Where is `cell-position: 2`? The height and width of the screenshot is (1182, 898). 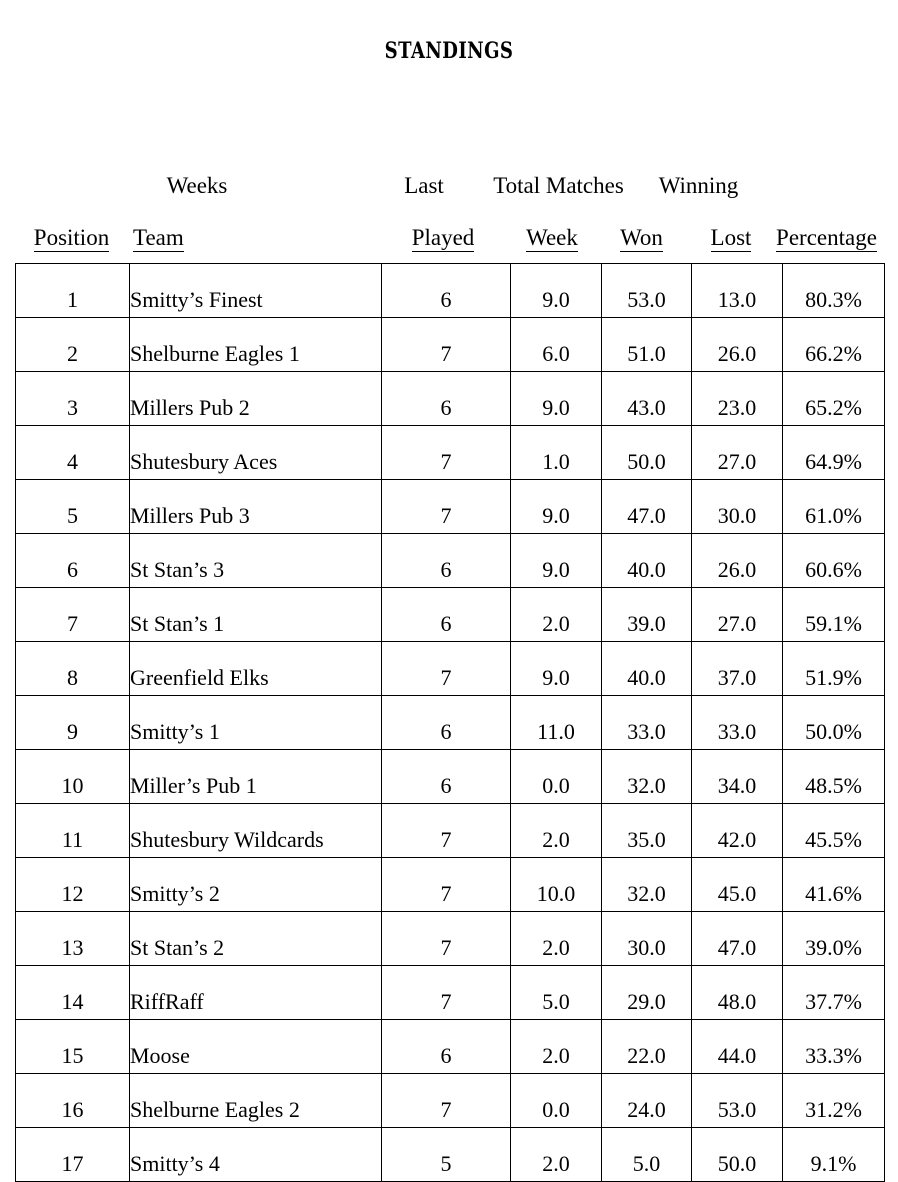 cell-position: 2 is located at coordinates (72, 344).